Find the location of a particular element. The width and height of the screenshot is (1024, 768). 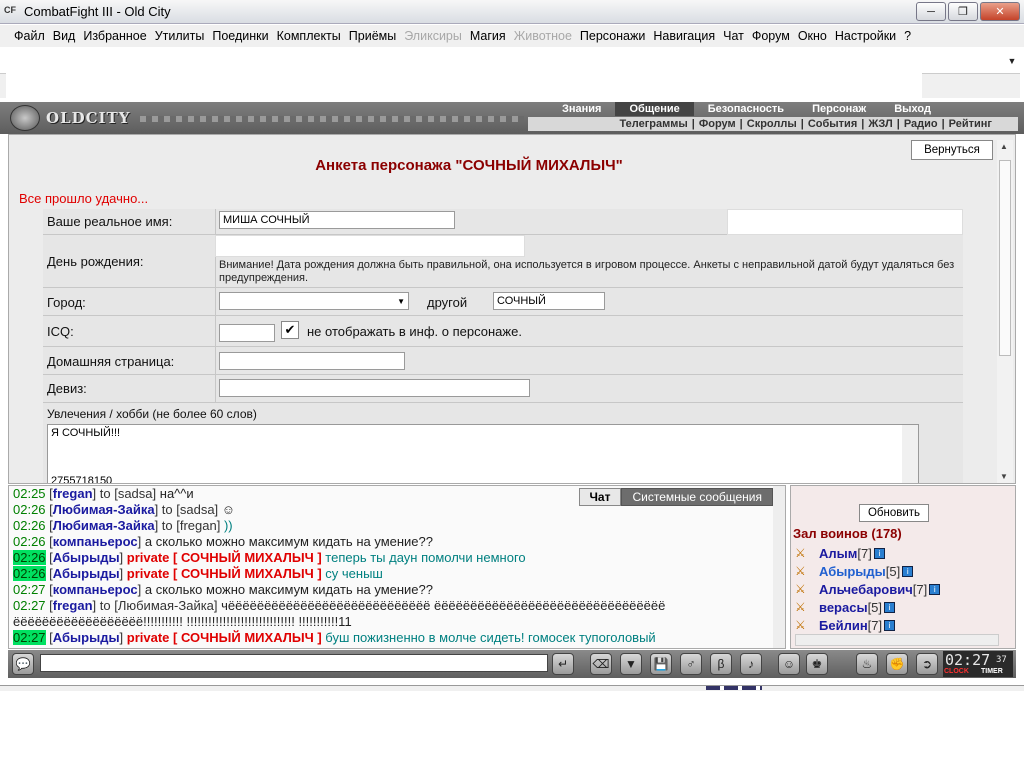

fist-icon: ✊ is located at coordinates (897, 664).